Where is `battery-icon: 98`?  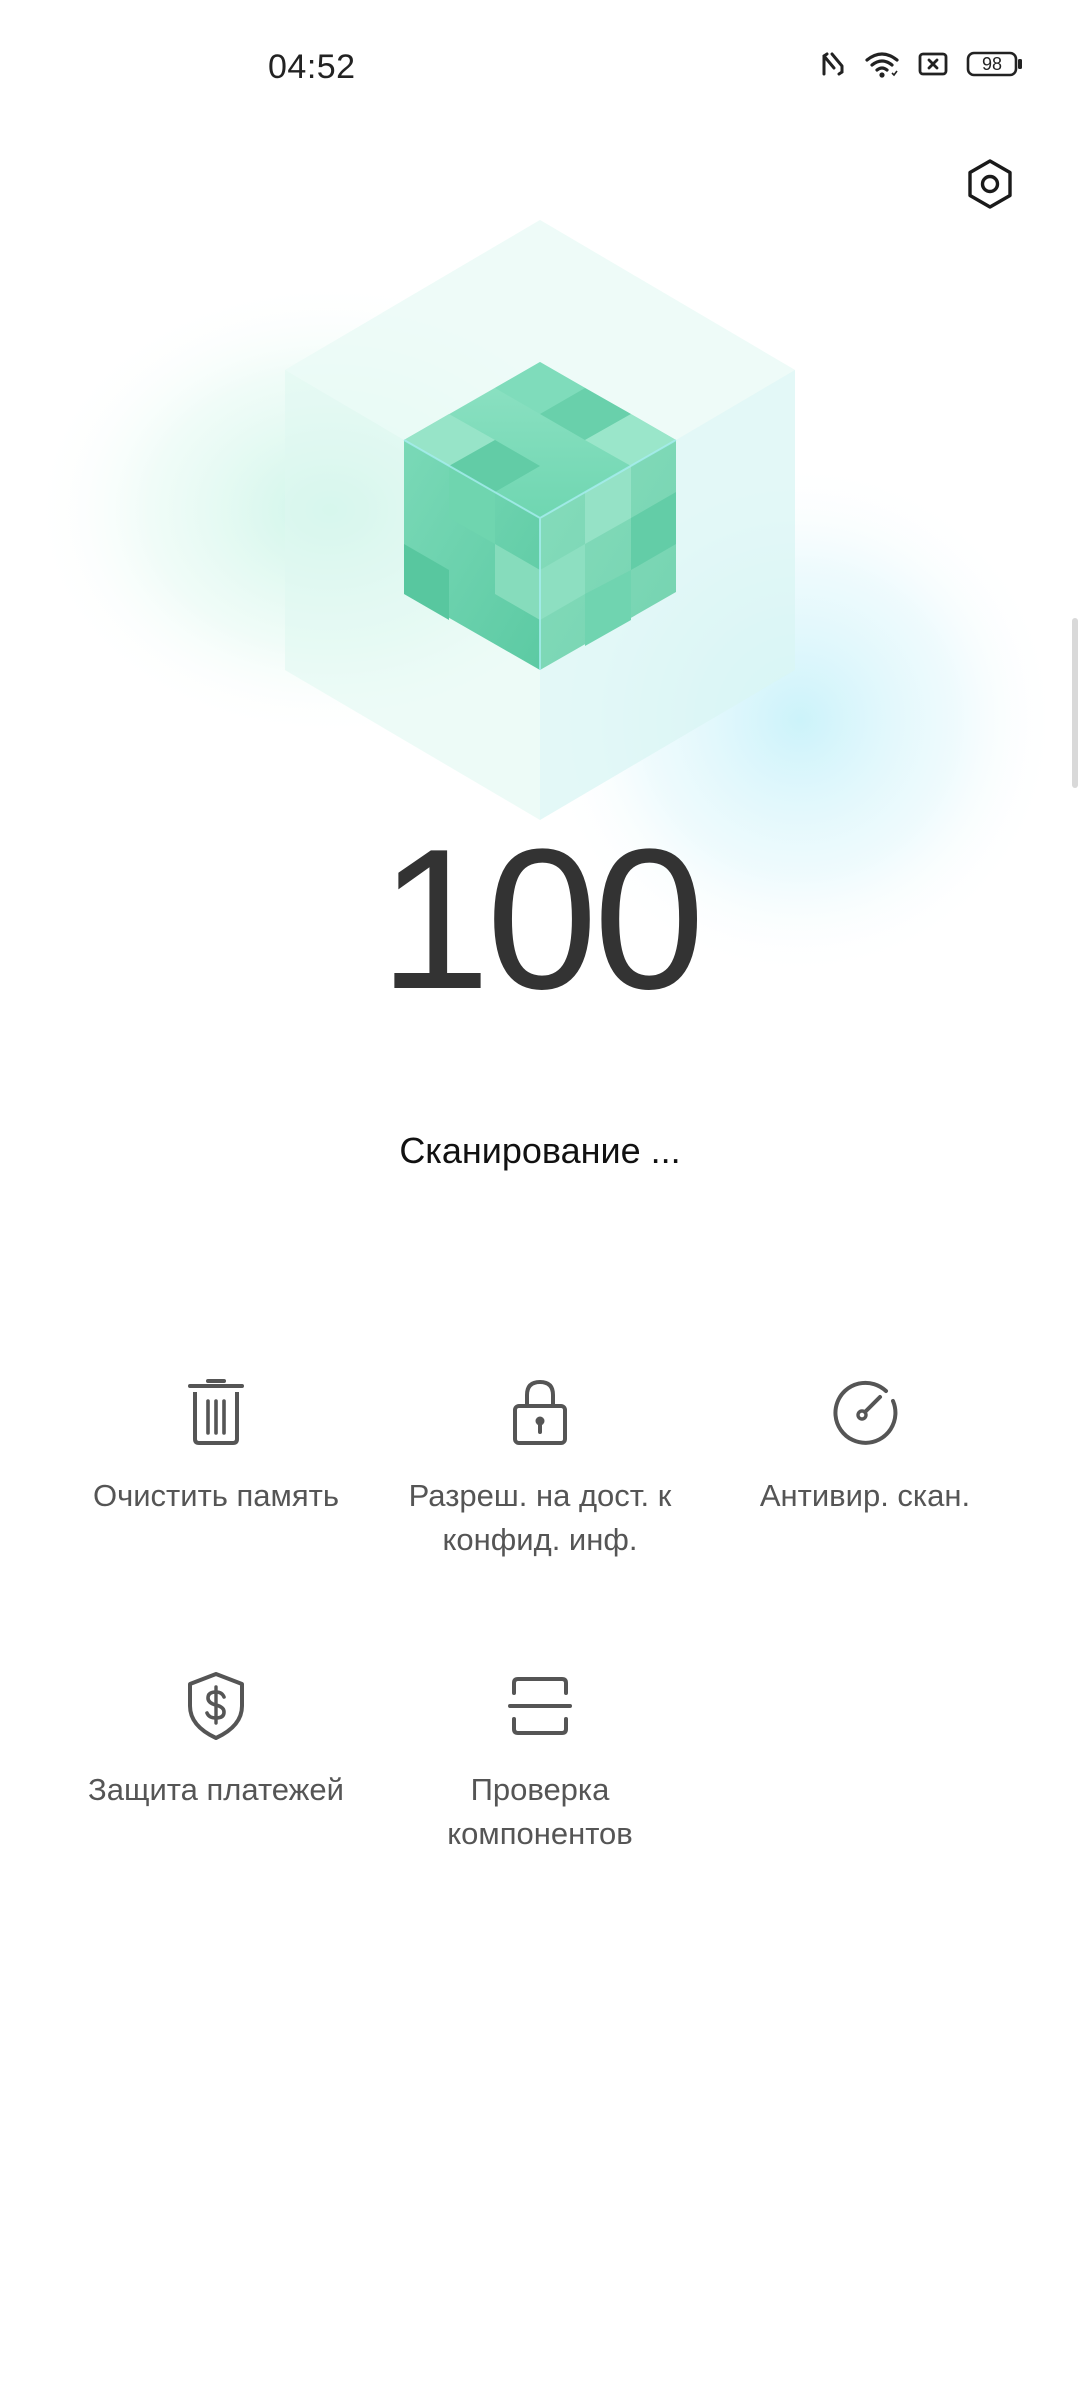
battery-icon: 98 is located at coordinates (995, 64).